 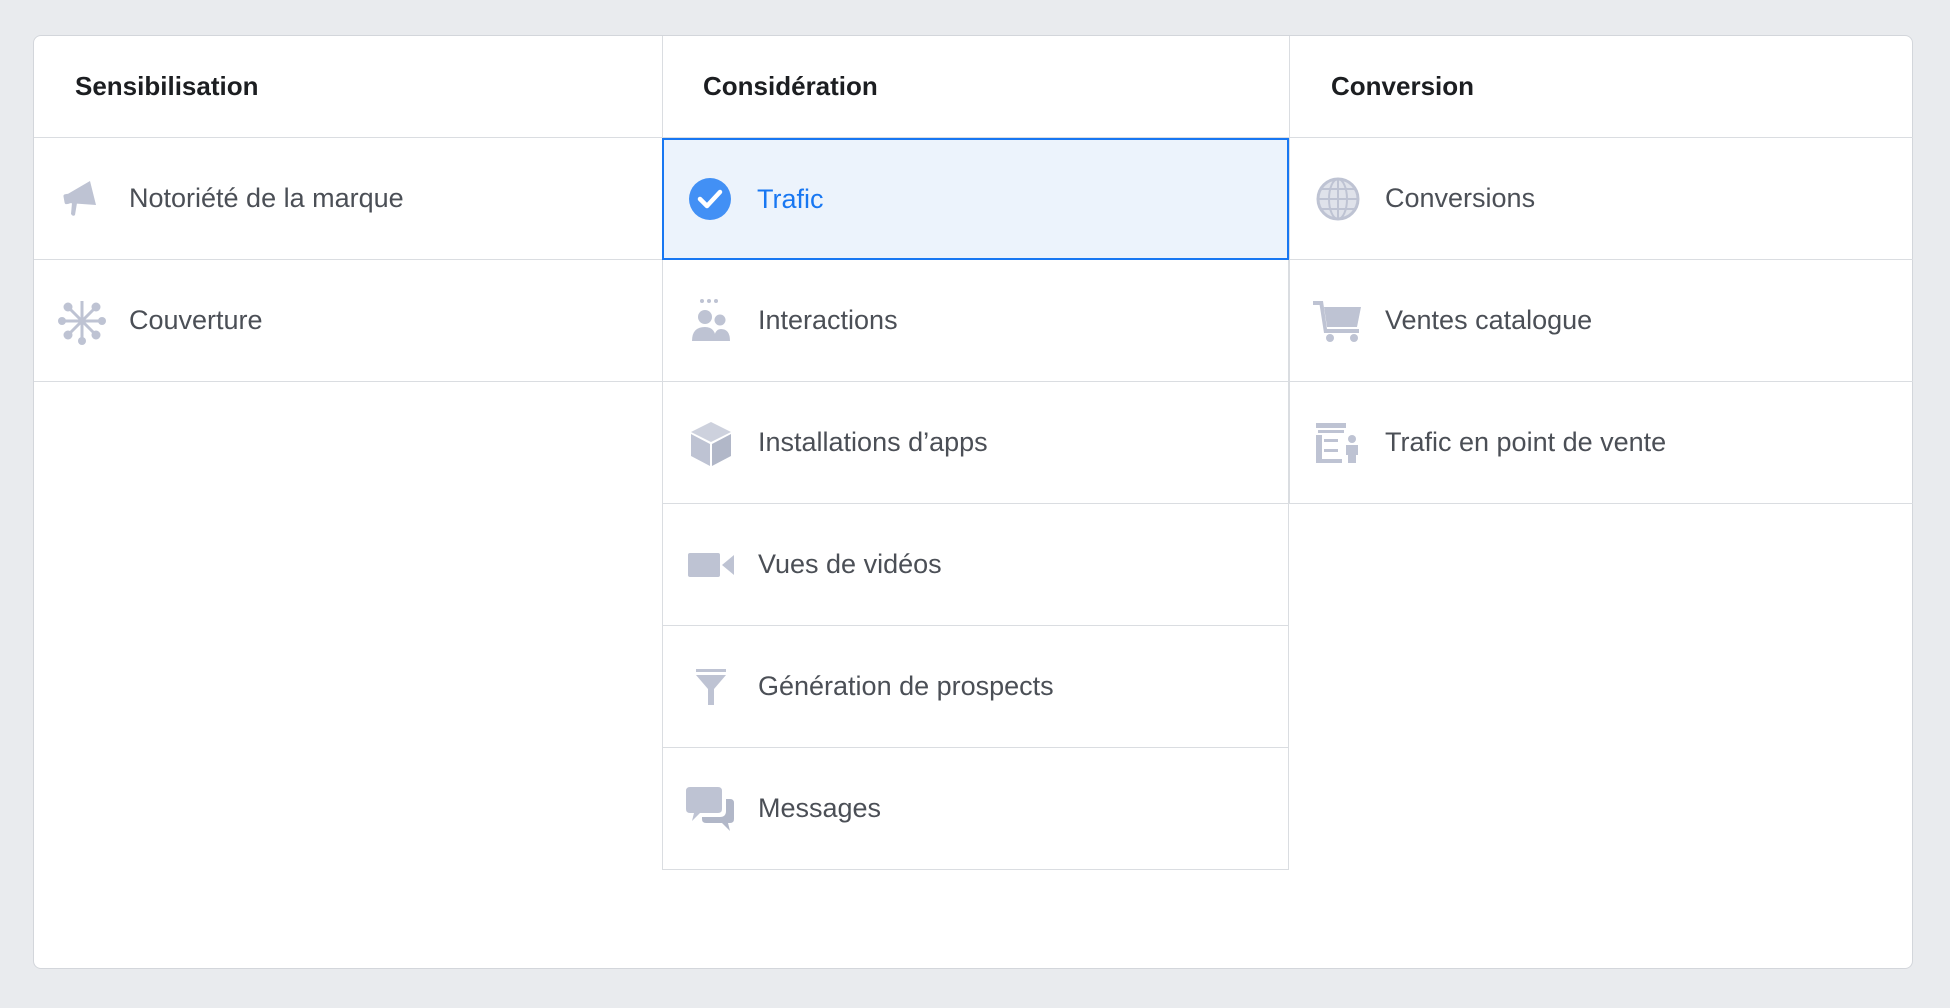 I want to click on store-icon, so click(x=1338, y=443).